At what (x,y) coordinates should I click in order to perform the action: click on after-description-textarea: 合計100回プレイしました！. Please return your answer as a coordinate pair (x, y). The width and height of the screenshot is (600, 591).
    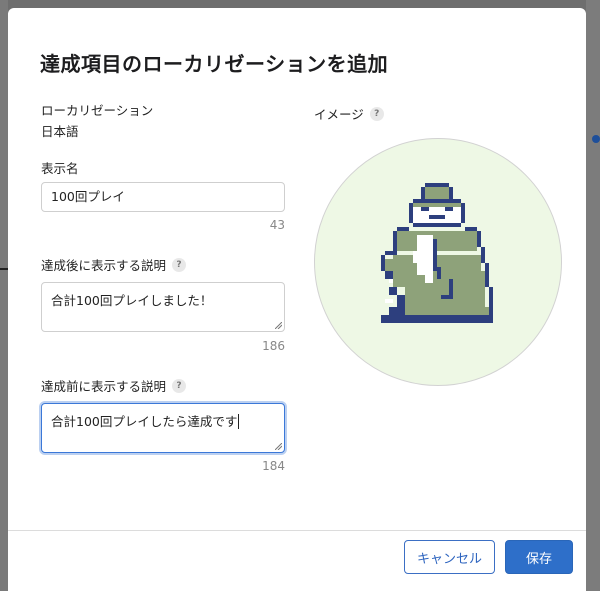
    Looking at the image, I should click on (163, 307).